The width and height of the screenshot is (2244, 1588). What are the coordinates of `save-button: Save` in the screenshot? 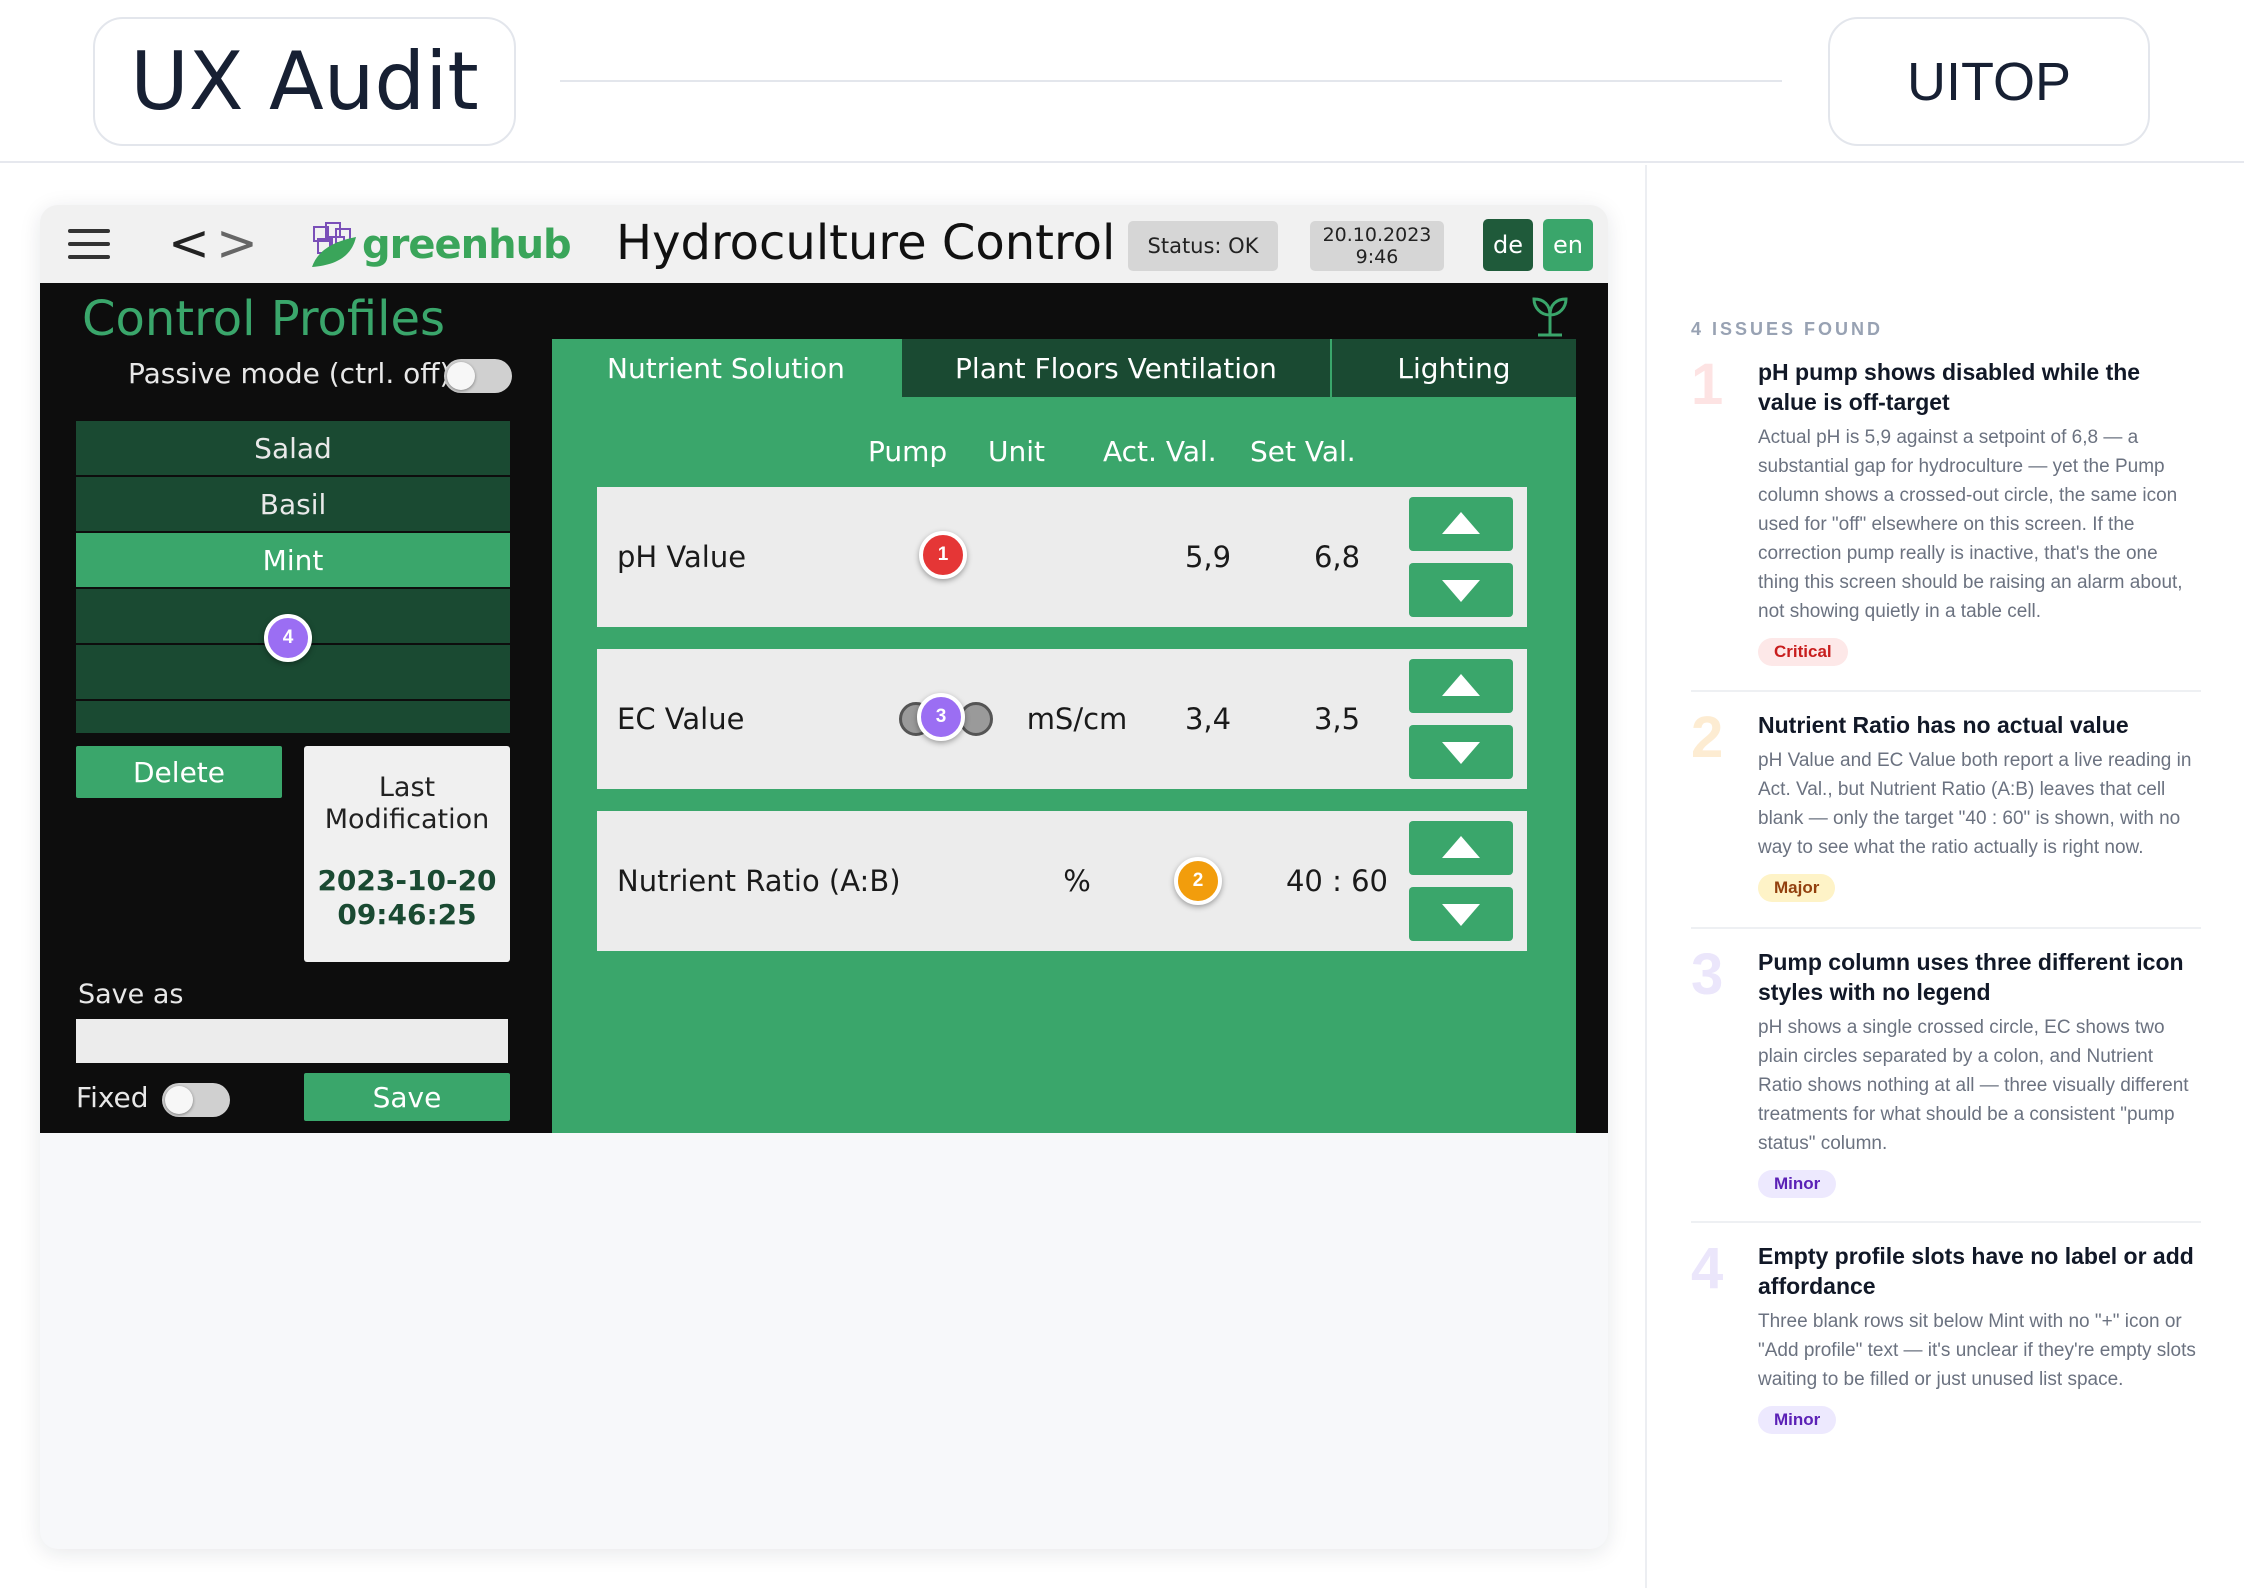 It's located at (407, 1097).